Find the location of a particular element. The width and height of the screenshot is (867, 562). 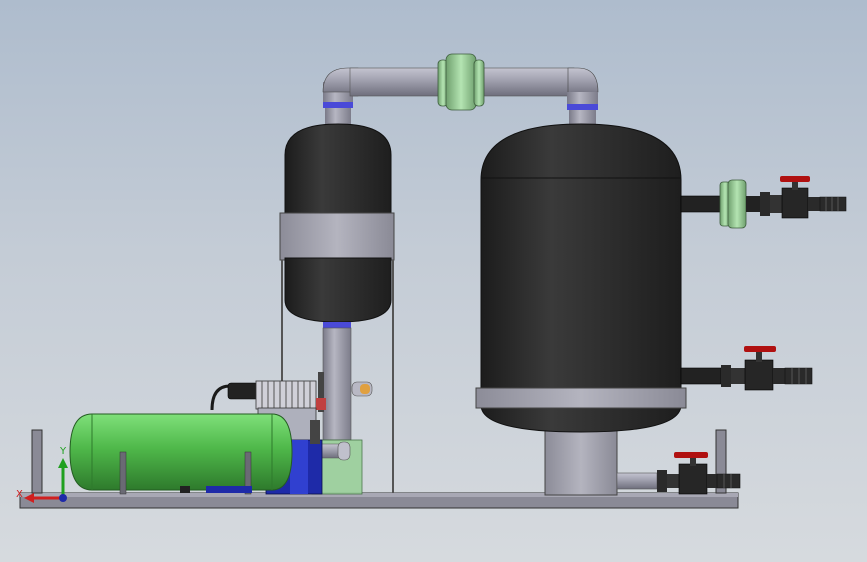

axis-y-label: Y is located at coordinates (63, 451).